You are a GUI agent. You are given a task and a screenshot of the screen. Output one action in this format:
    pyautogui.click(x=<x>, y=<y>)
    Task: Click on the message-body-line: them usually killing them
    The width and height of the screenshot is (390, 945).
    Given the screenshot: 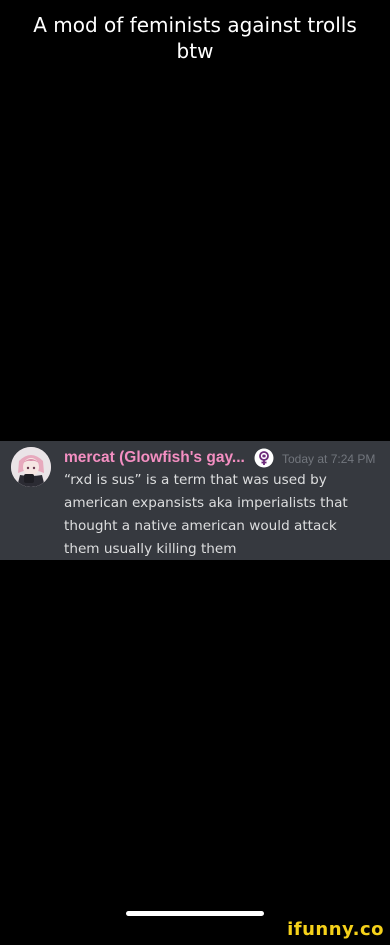 What is the action you would take?
    pyautogui.click(x=150, y=549)
    